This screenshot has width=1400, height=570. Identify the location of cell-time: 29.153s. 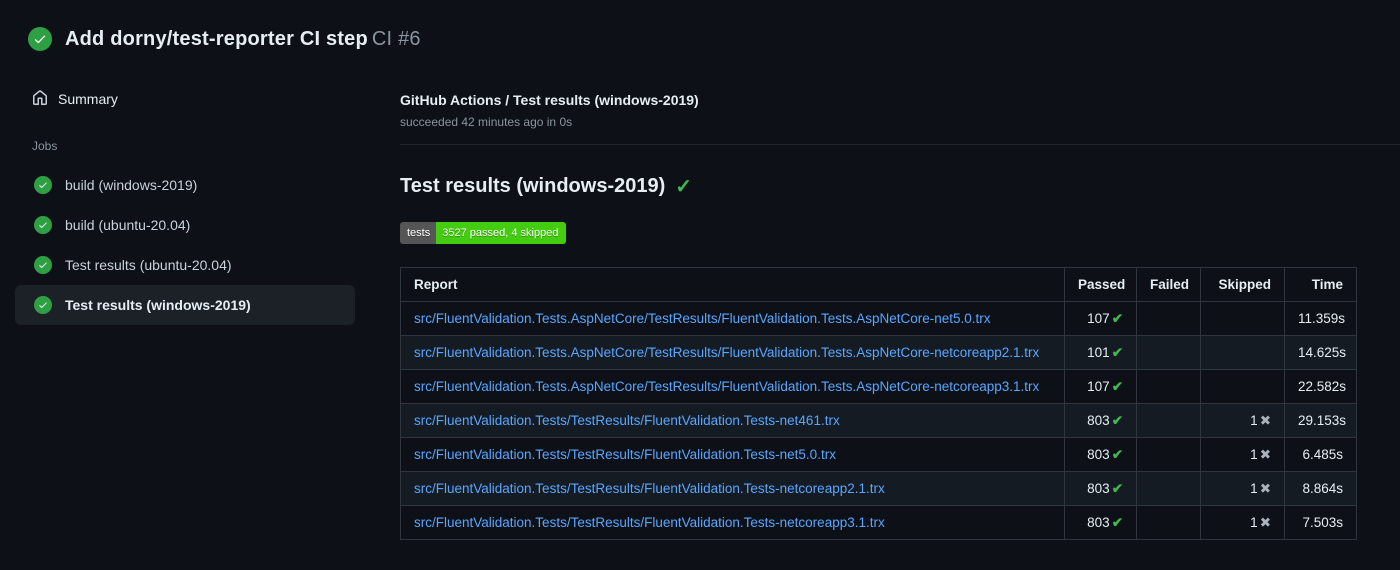
(1320, 420).